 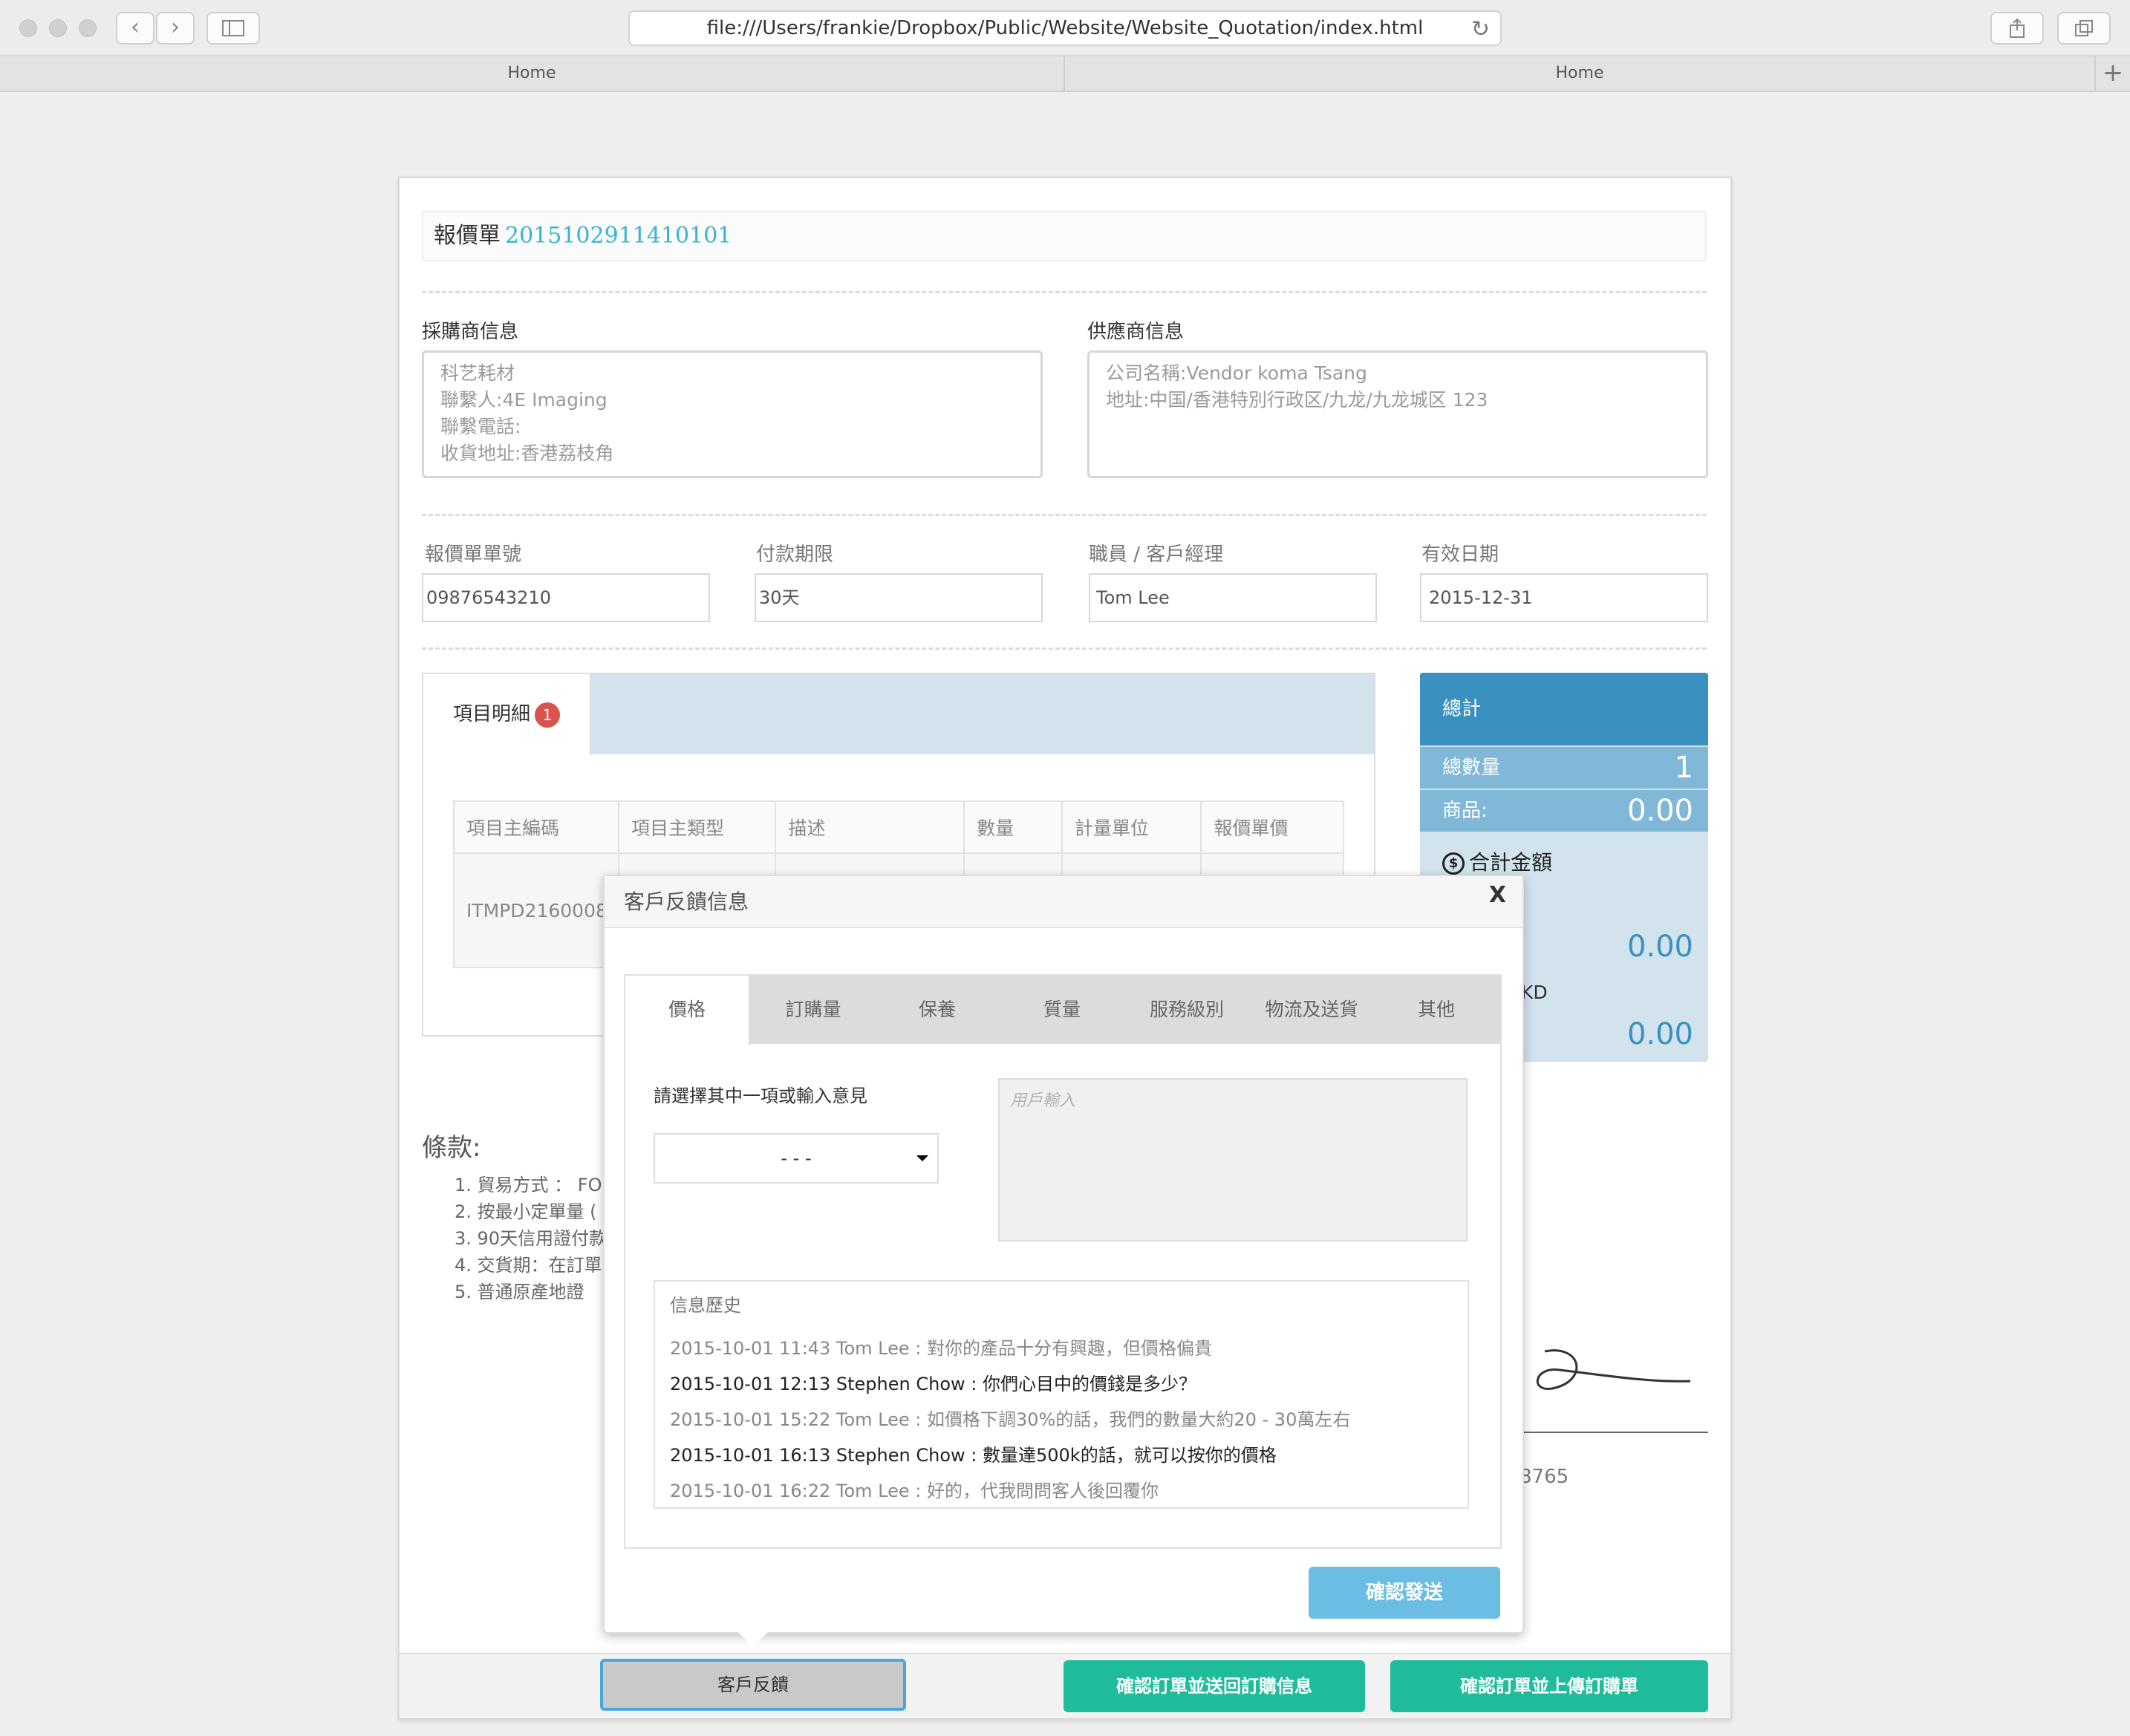 I want to click on new-tab-button: +, so click(x=2112, y=73).